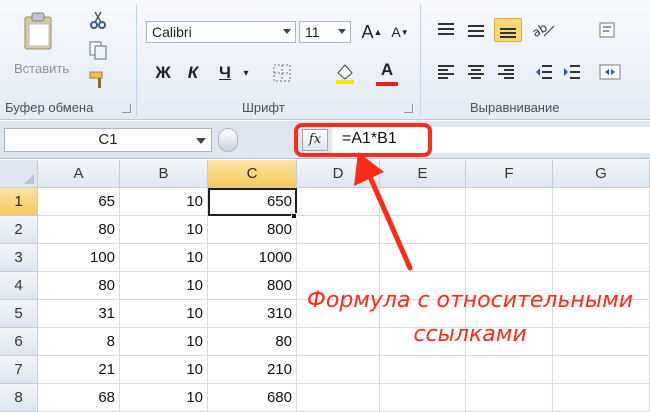 The height and width of the screenshot is (412, 650). I want to click on column-header-f: F, so click(509, 174).